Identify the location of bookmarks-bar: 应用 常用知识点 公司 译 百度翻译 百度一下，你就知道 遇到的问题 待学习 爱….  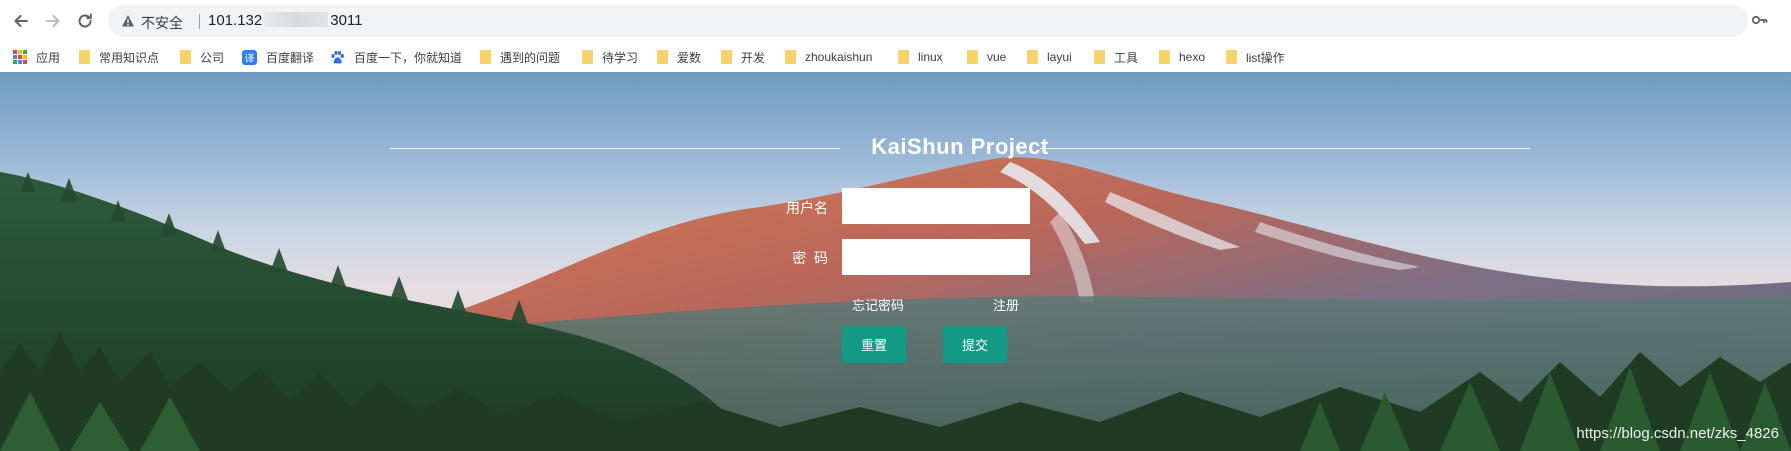
(895, 57).